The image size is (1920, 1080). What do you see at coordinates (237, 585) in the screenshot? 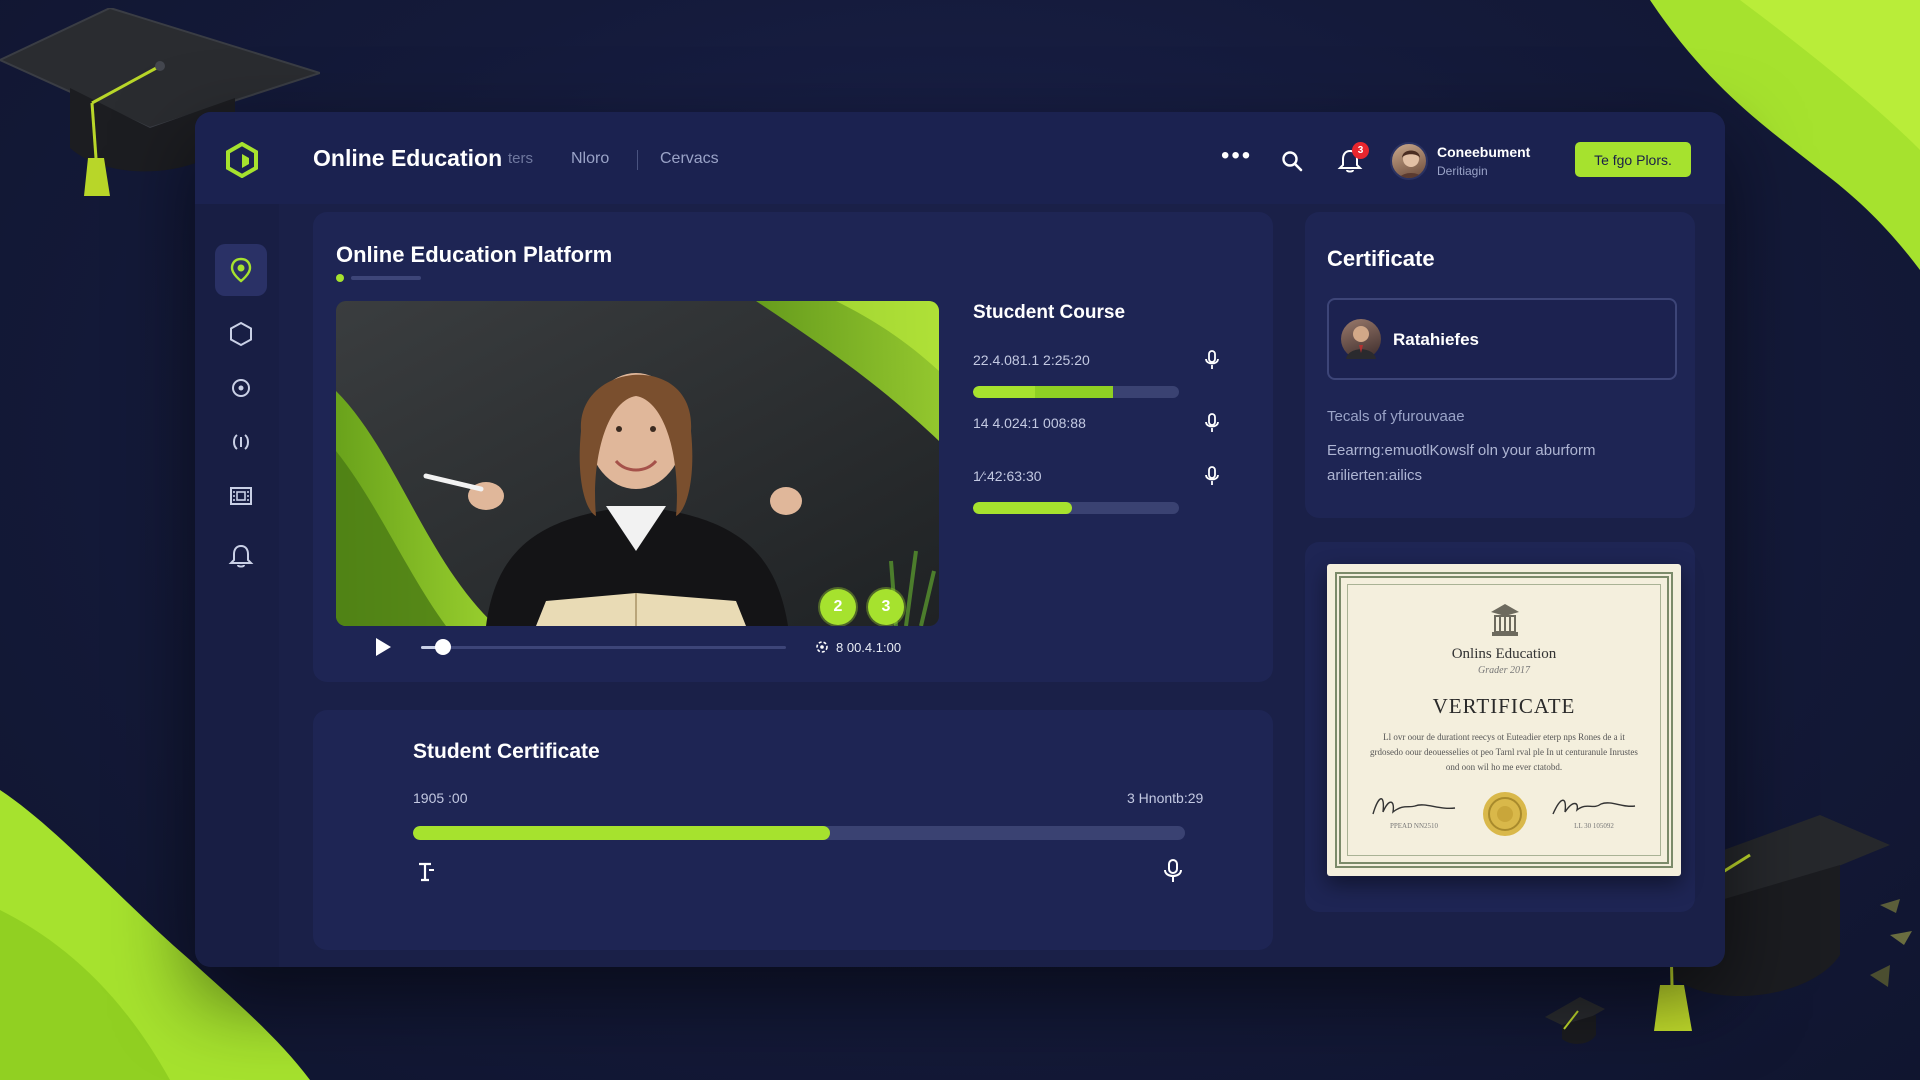
I see `sidebar` at bounding box center [237, 585].